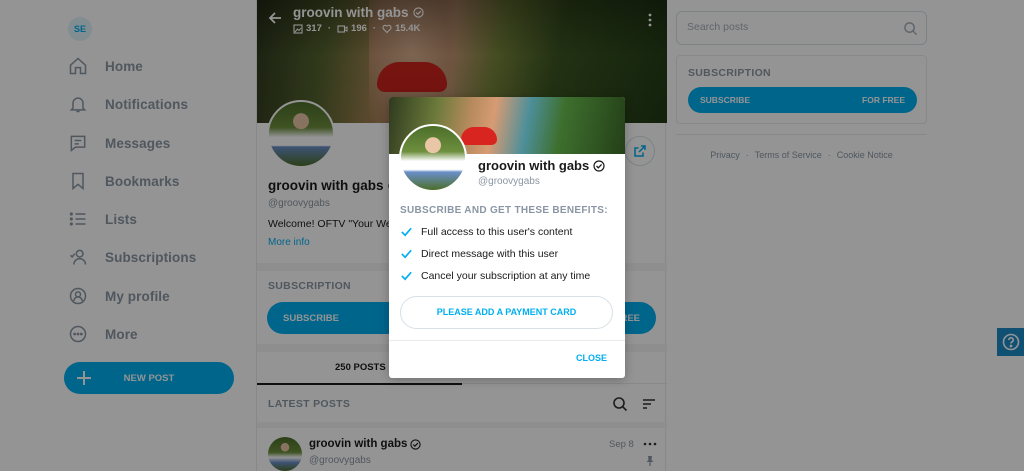  I want to click on benefit-text: Cancel your subscription at any time, so click(506, 275).